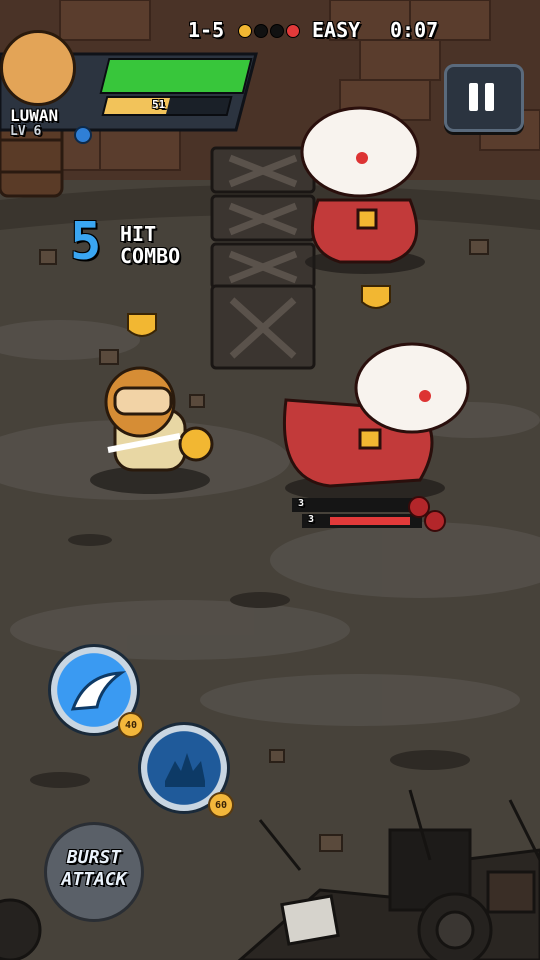 The height and width of the screenshot is (960, 540). I want to click on combo-hit-label: HIT, so click(138, 234).